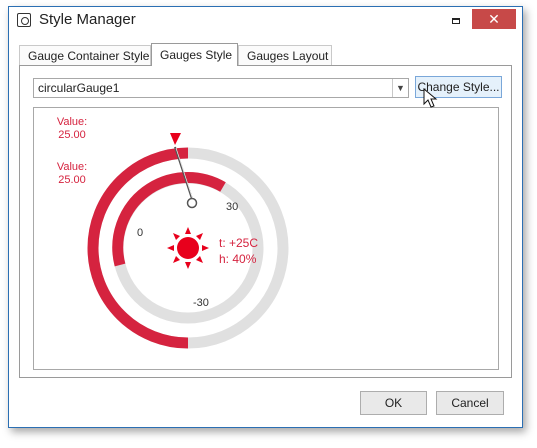 The image size is (537, 448). Describe the element at coordinates (221, 88) in the screenshot. I see `gauge-selector-combo: circularGauge1 ▼` at that location.